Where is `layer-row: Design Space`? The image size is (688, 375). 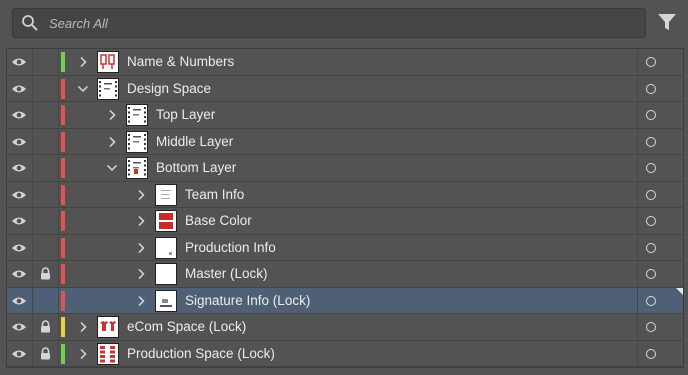
layer-row: Design Space is located at coordinates (345, 88).